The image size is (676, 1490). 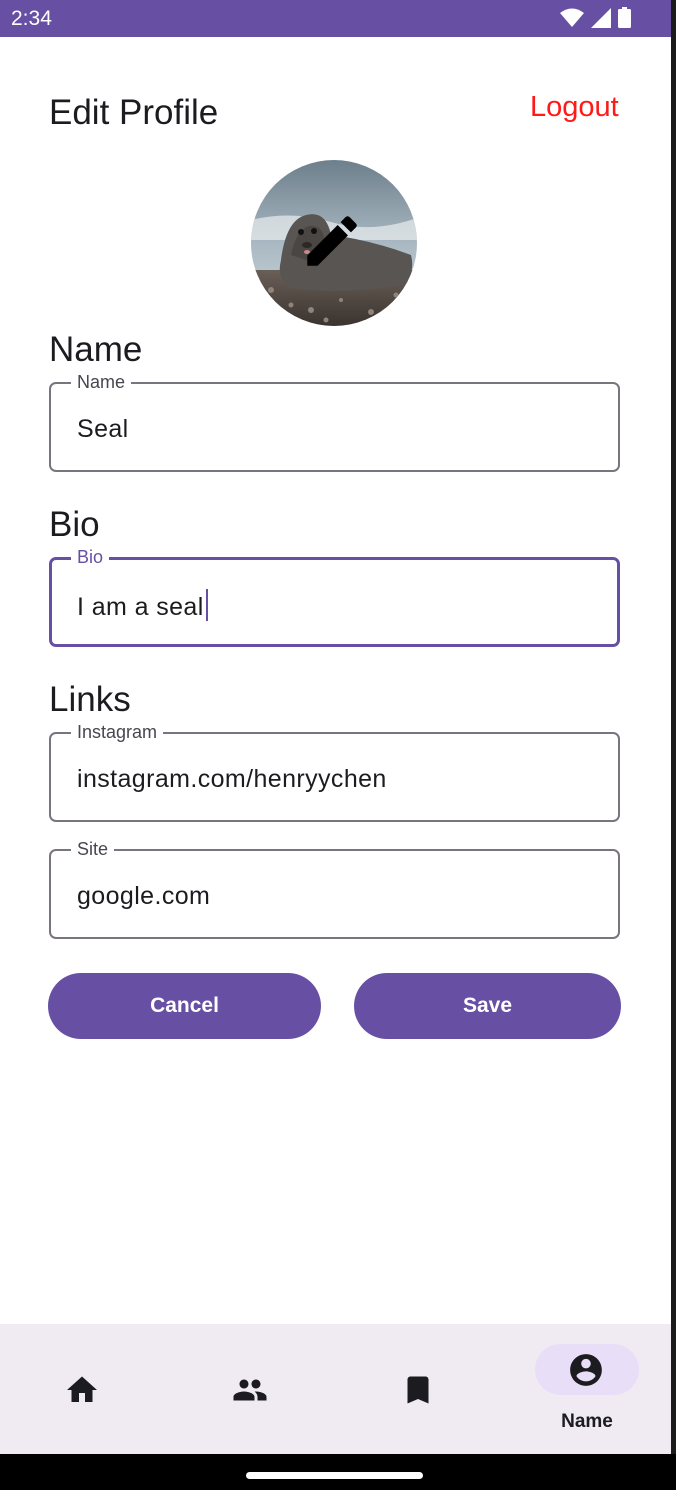 I want to click on name-field: Name Seal, so click(x=334, y=421).